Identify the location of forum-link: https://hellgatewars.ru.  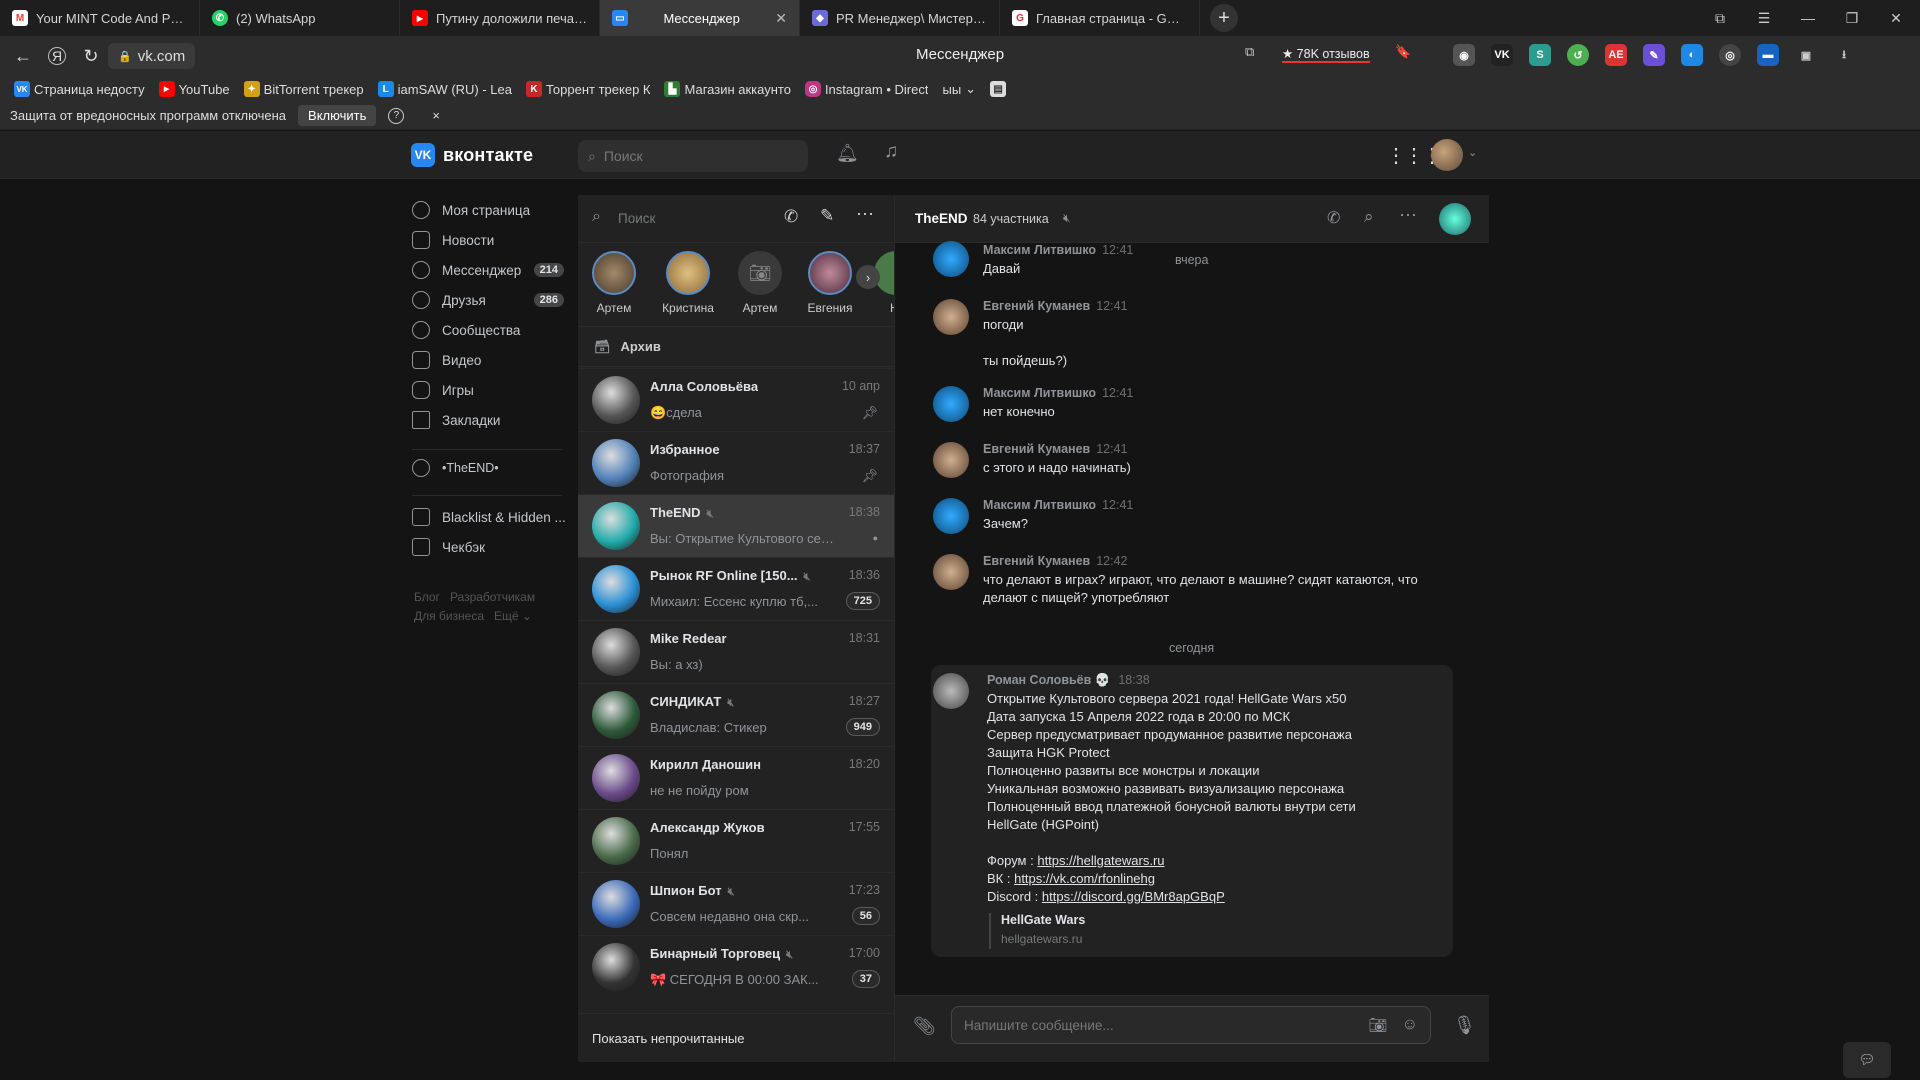
(1100, 860).